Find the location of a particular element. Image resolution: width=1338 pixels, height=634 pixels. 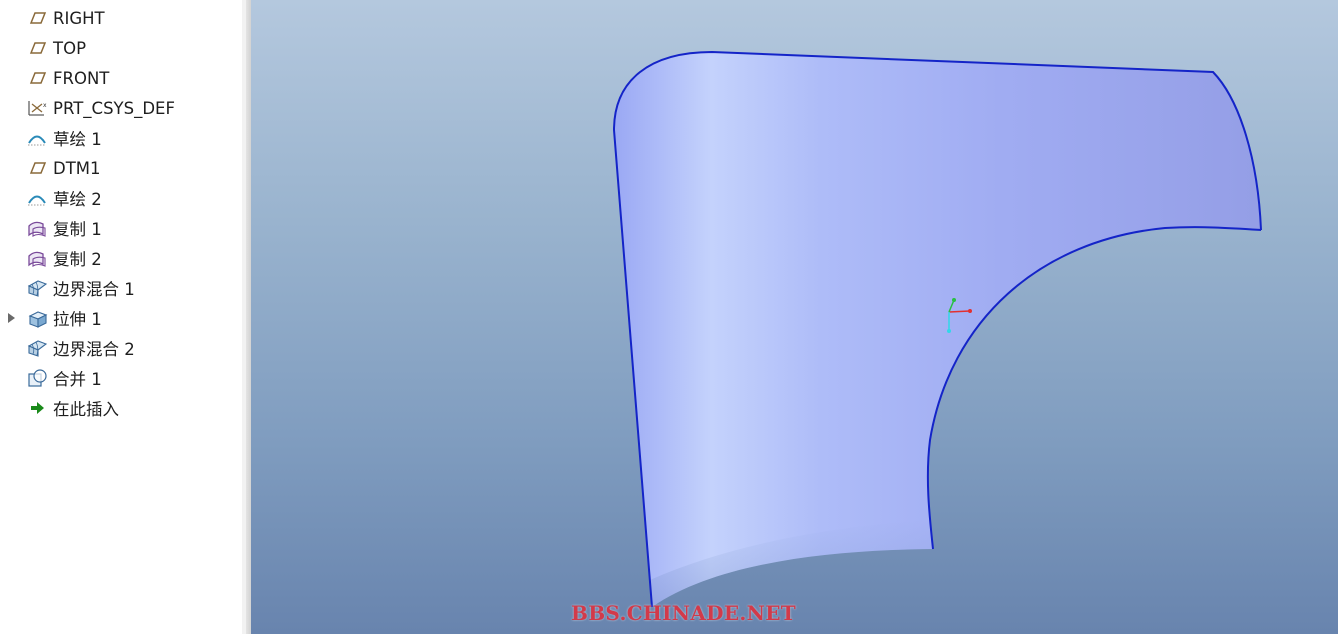

svg-text: x is located at coordinates (45, 105).